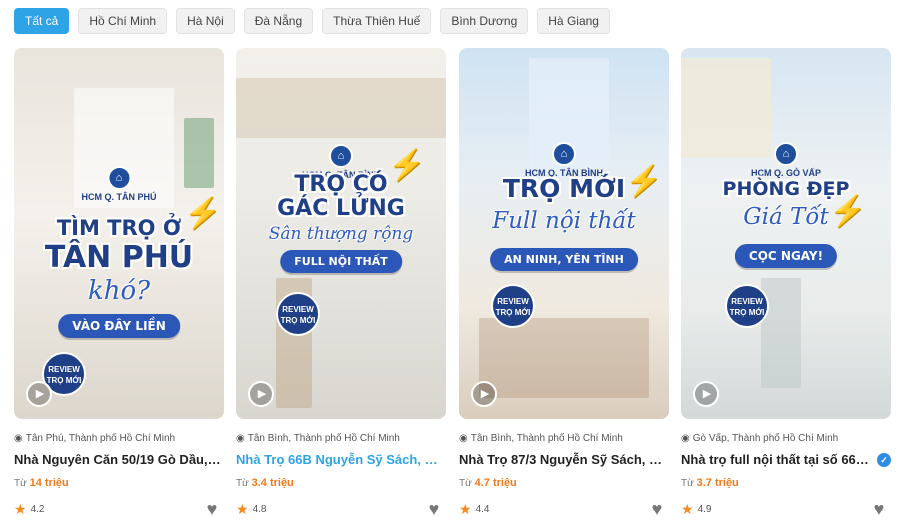  What do you see at coordinates (41, 483) in the screenshot?
I see `listing-price: Từ 14 triệu` at bounding box center [41, 483].